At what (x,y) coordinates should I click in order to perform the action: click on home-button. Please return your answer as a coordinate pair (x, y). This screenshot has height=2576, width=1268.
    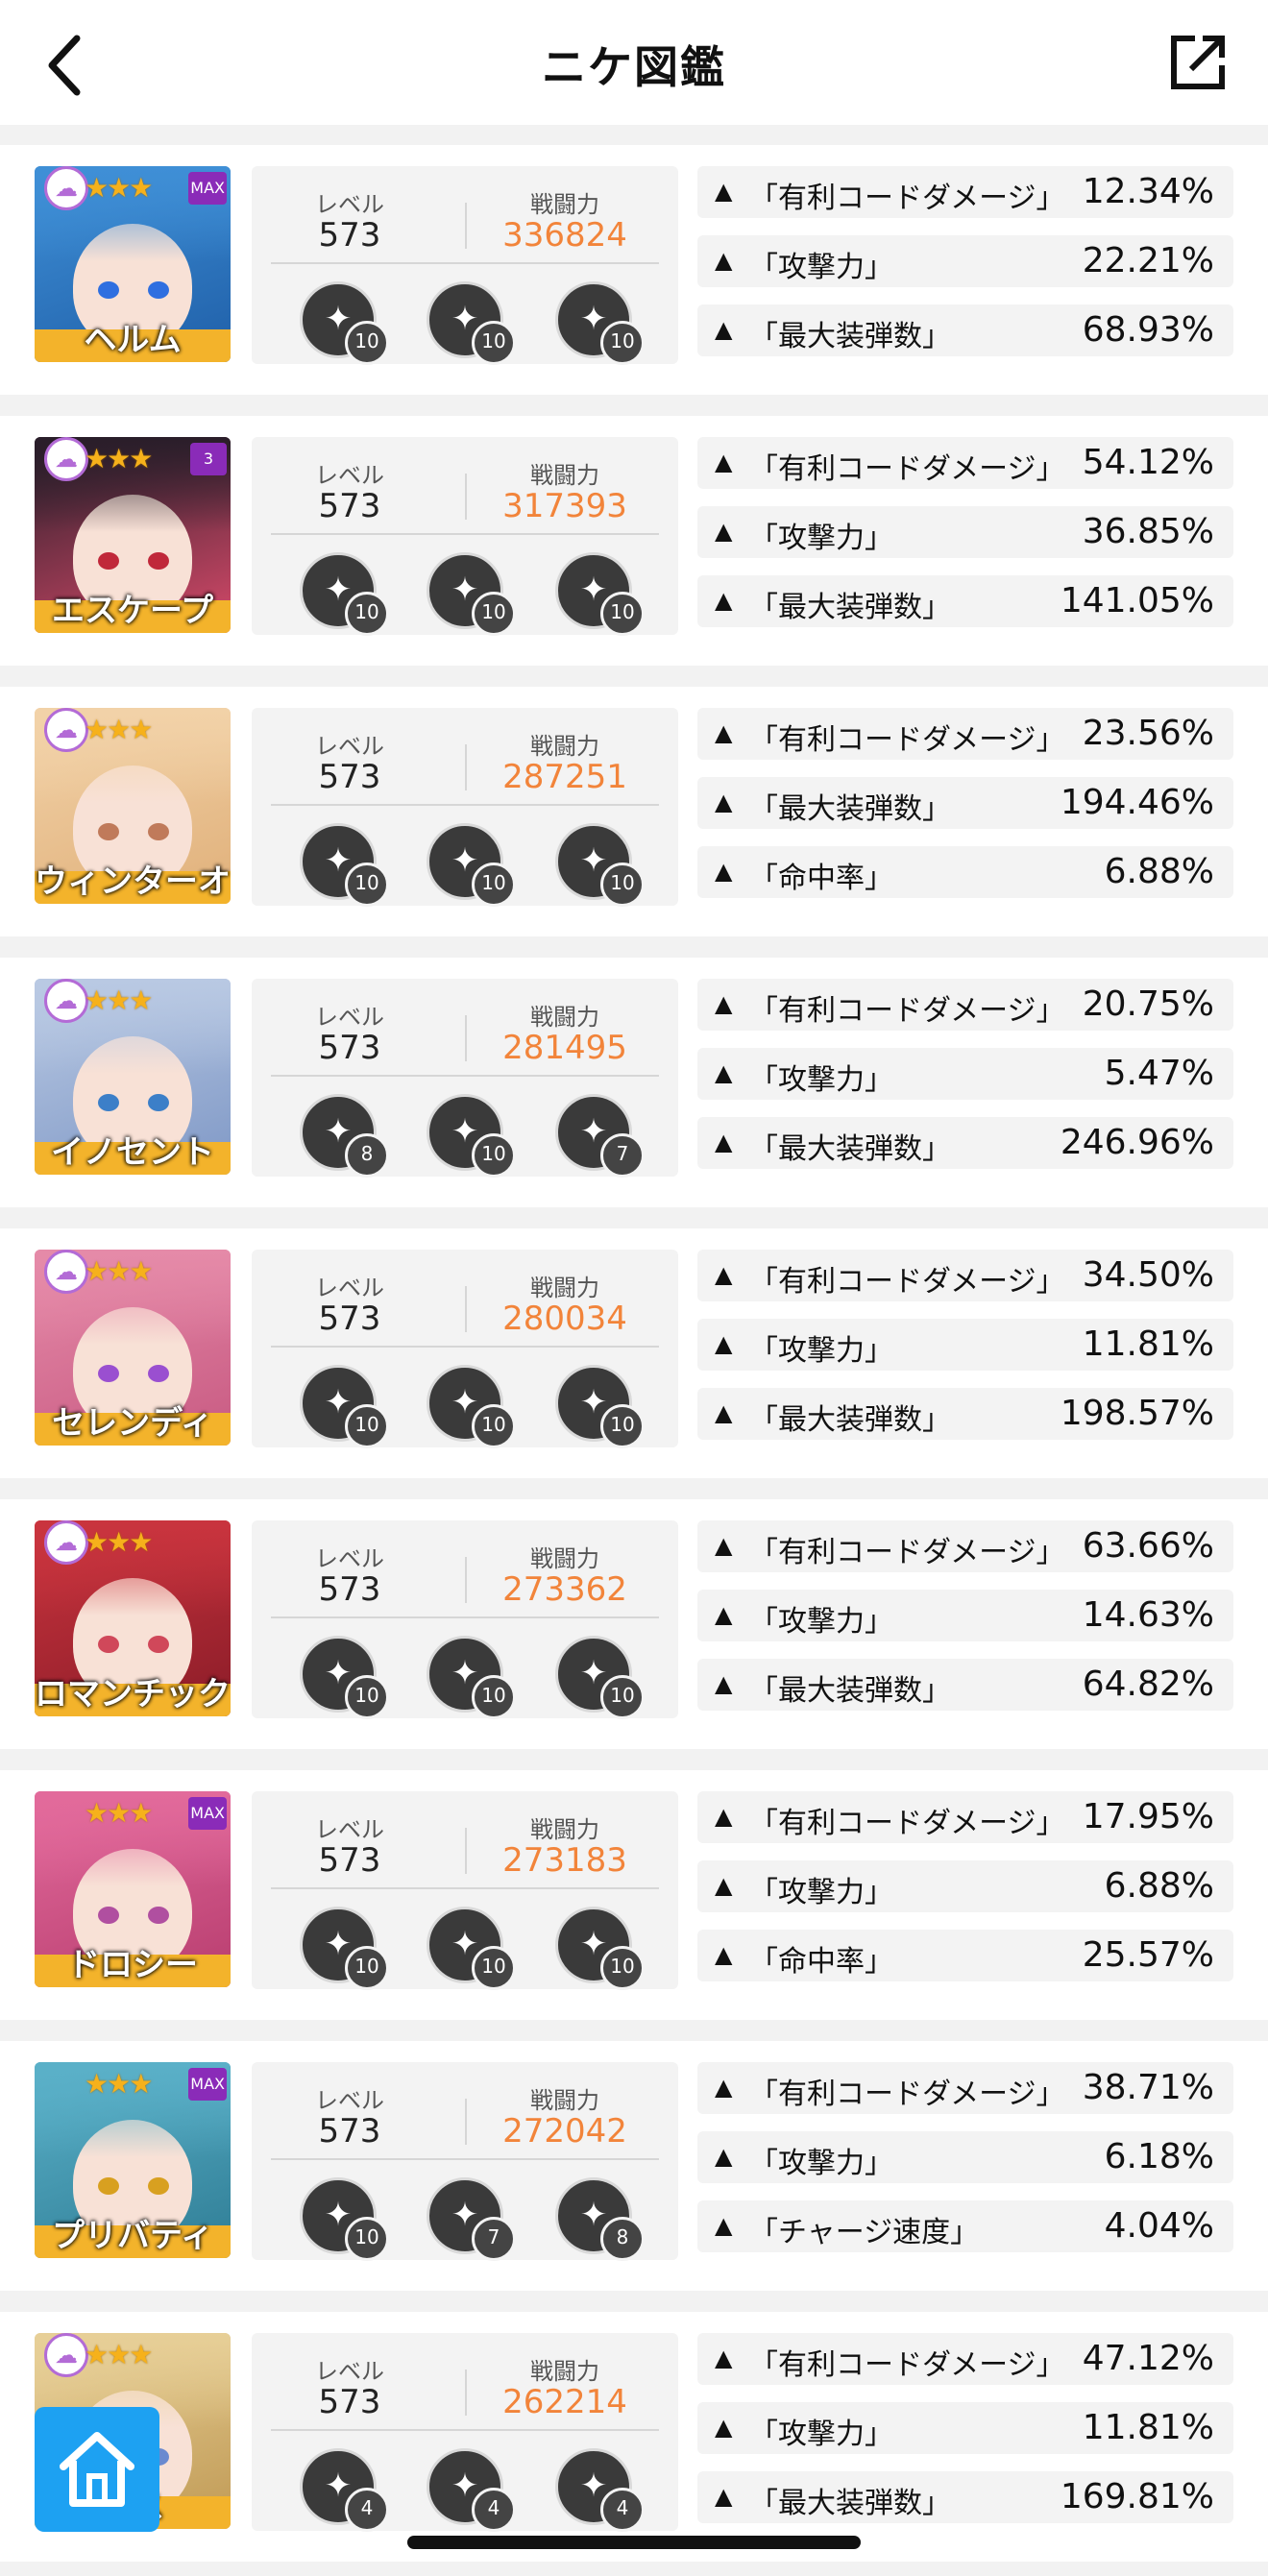
    Looking at the image, I should click on (97, 2469).